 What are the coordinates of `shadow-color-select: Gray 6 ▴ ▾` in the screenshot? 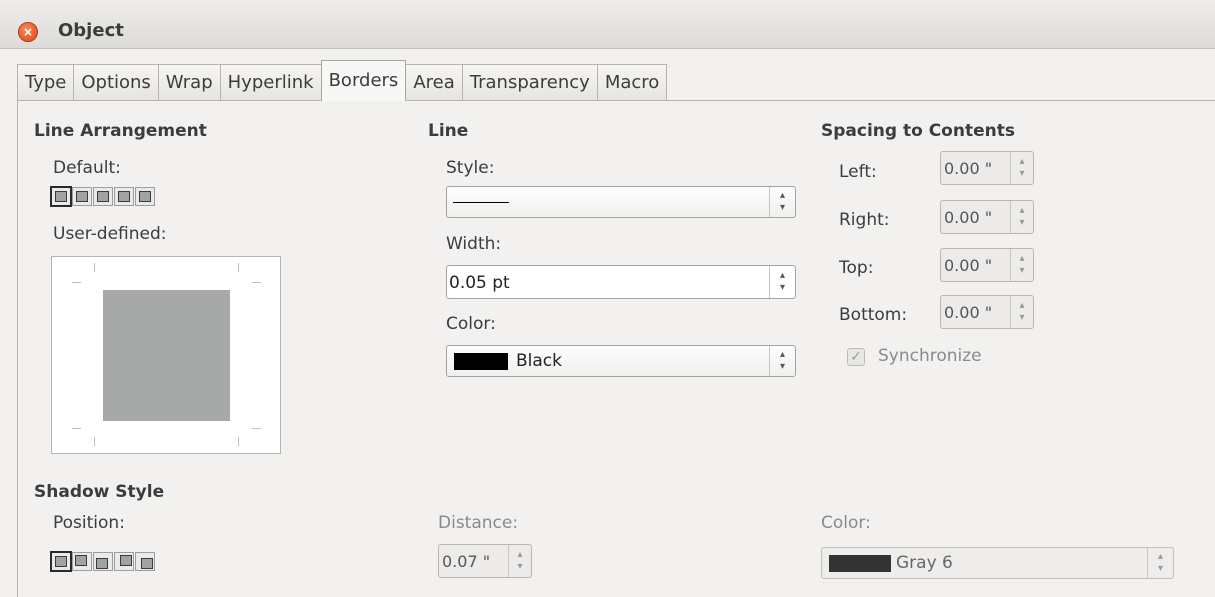 It's located at (997, 563).